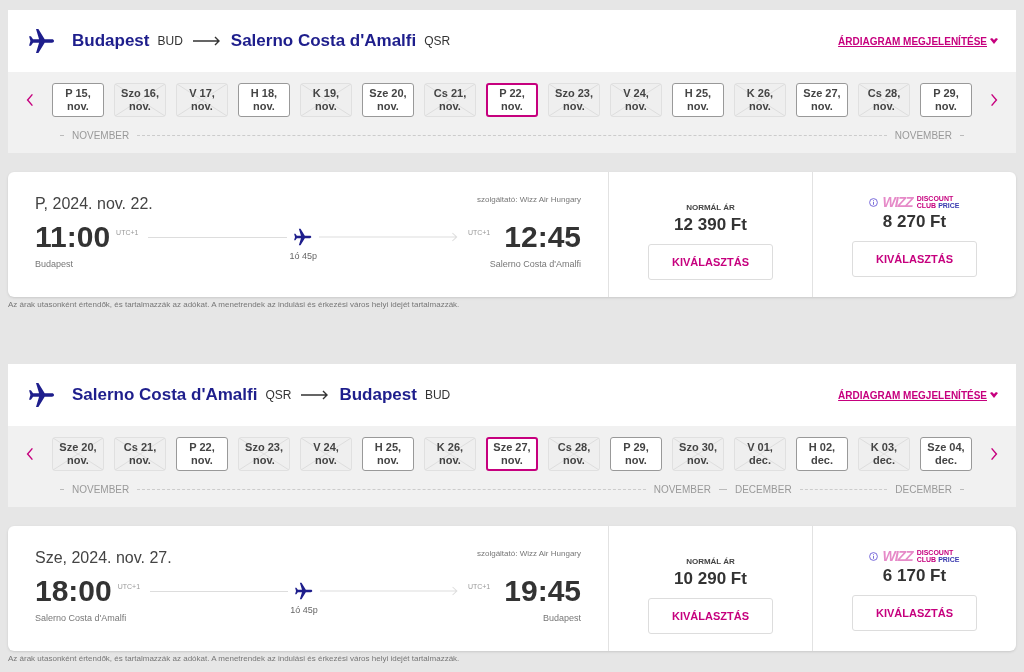 The height and width of the screenshot is (672, 1024). What do you see at coordinates (535, 264) in the screenshot?
I see `arrival-city: Salerno Costa d'Amalfi` at bounding box center [535, 264].